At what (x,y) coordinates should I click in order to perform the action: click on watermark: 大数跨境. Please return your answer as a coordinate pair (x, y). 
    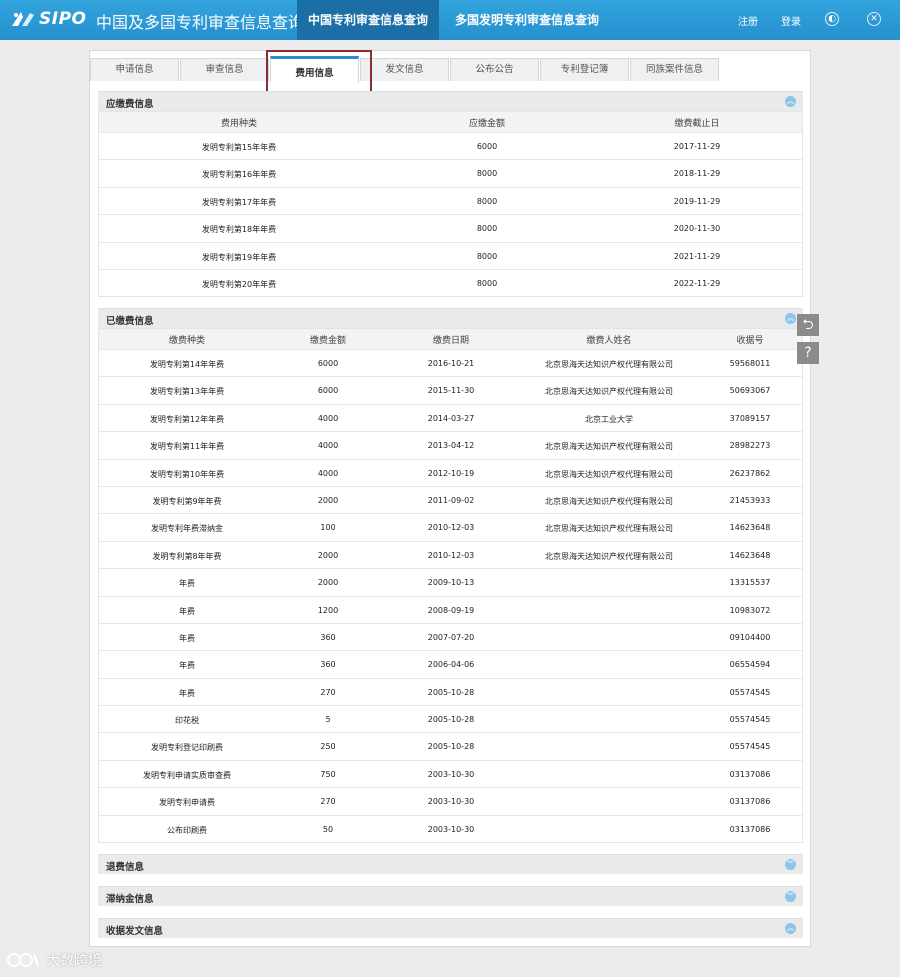
    Looking at the image, I should click on (54, 960).